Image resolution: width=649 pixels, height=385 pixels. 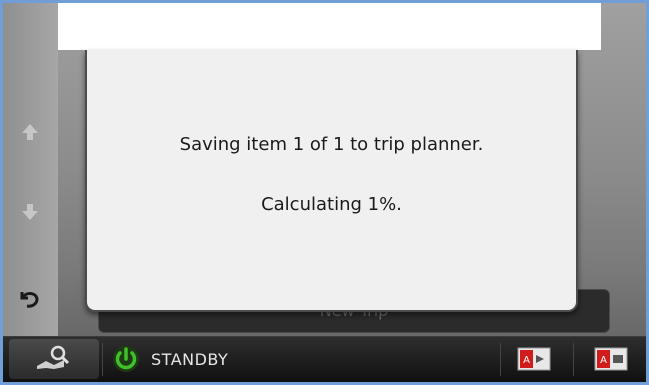 I want to click on header-band, so click(x=329, y=26).